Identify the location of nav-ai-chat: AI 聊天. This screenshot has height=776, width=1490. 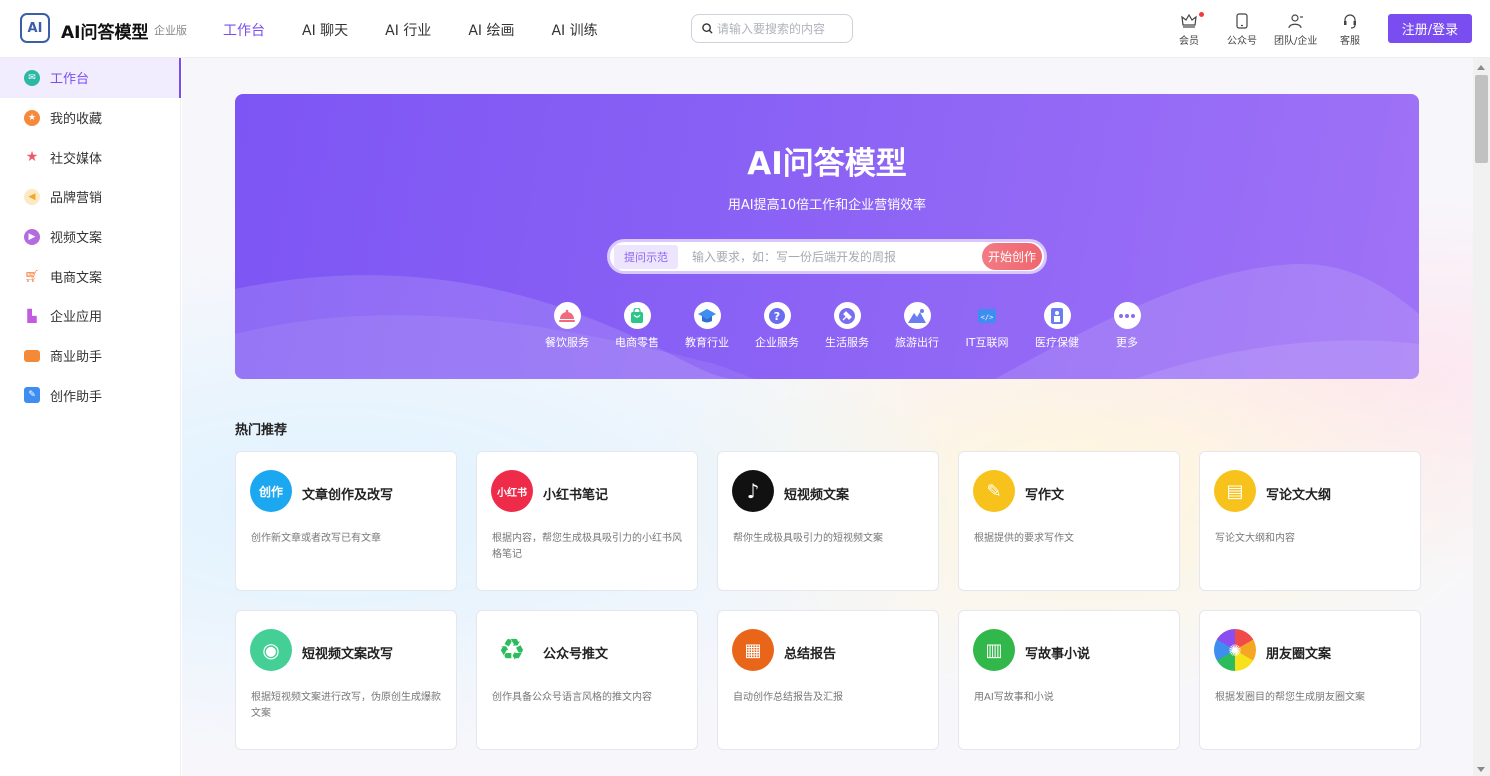
(325, 30).